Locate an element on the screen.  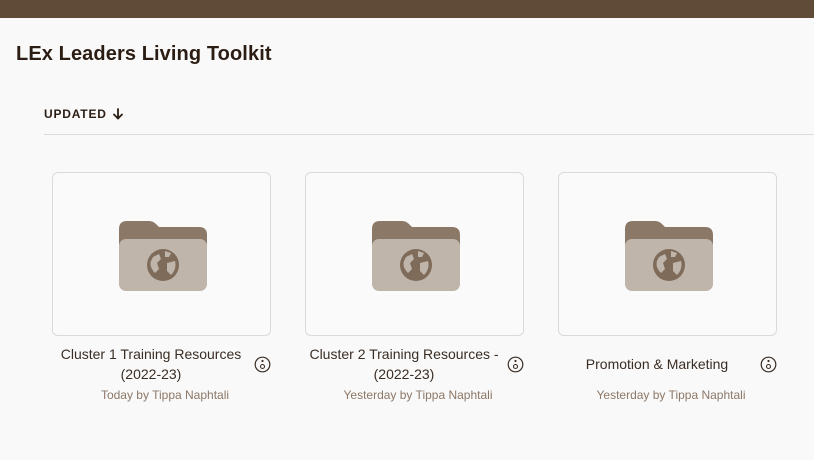
folder-name: Cluster 1 Training Resources (2022-23) is located at coordinates (151, 364).